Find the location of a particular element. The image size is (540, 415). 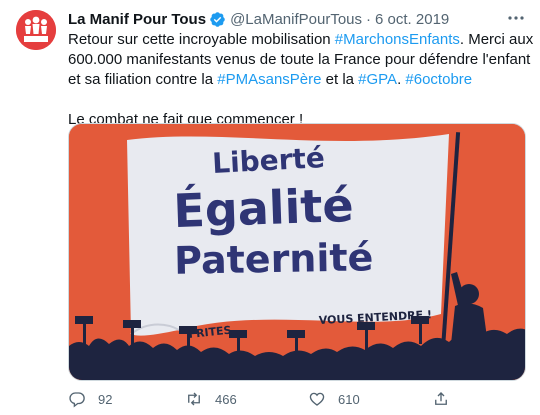

text-segment: Retour sur cette incroyable mobilisation is located at coordinates (201, 39).